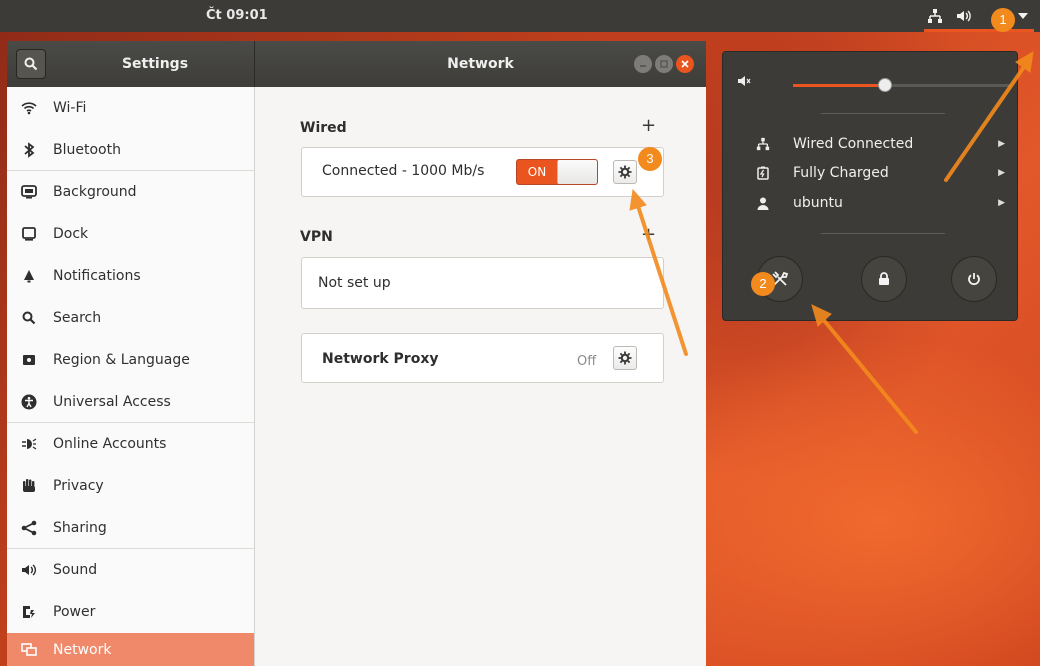 The width and height of the screenshot is (1040, 666). Describe the element at coordinates (130, 570) in the screenshot. I see `sidebar-item-sound: Sound` at that location.